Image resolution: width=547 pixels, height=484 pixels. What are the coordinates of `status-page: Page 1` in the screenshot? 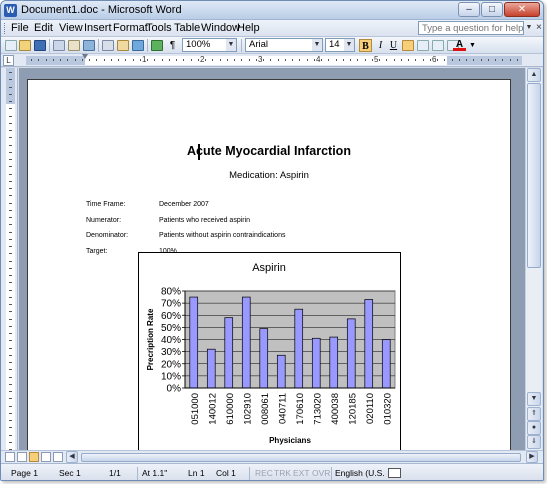 It's located at (24, 473).